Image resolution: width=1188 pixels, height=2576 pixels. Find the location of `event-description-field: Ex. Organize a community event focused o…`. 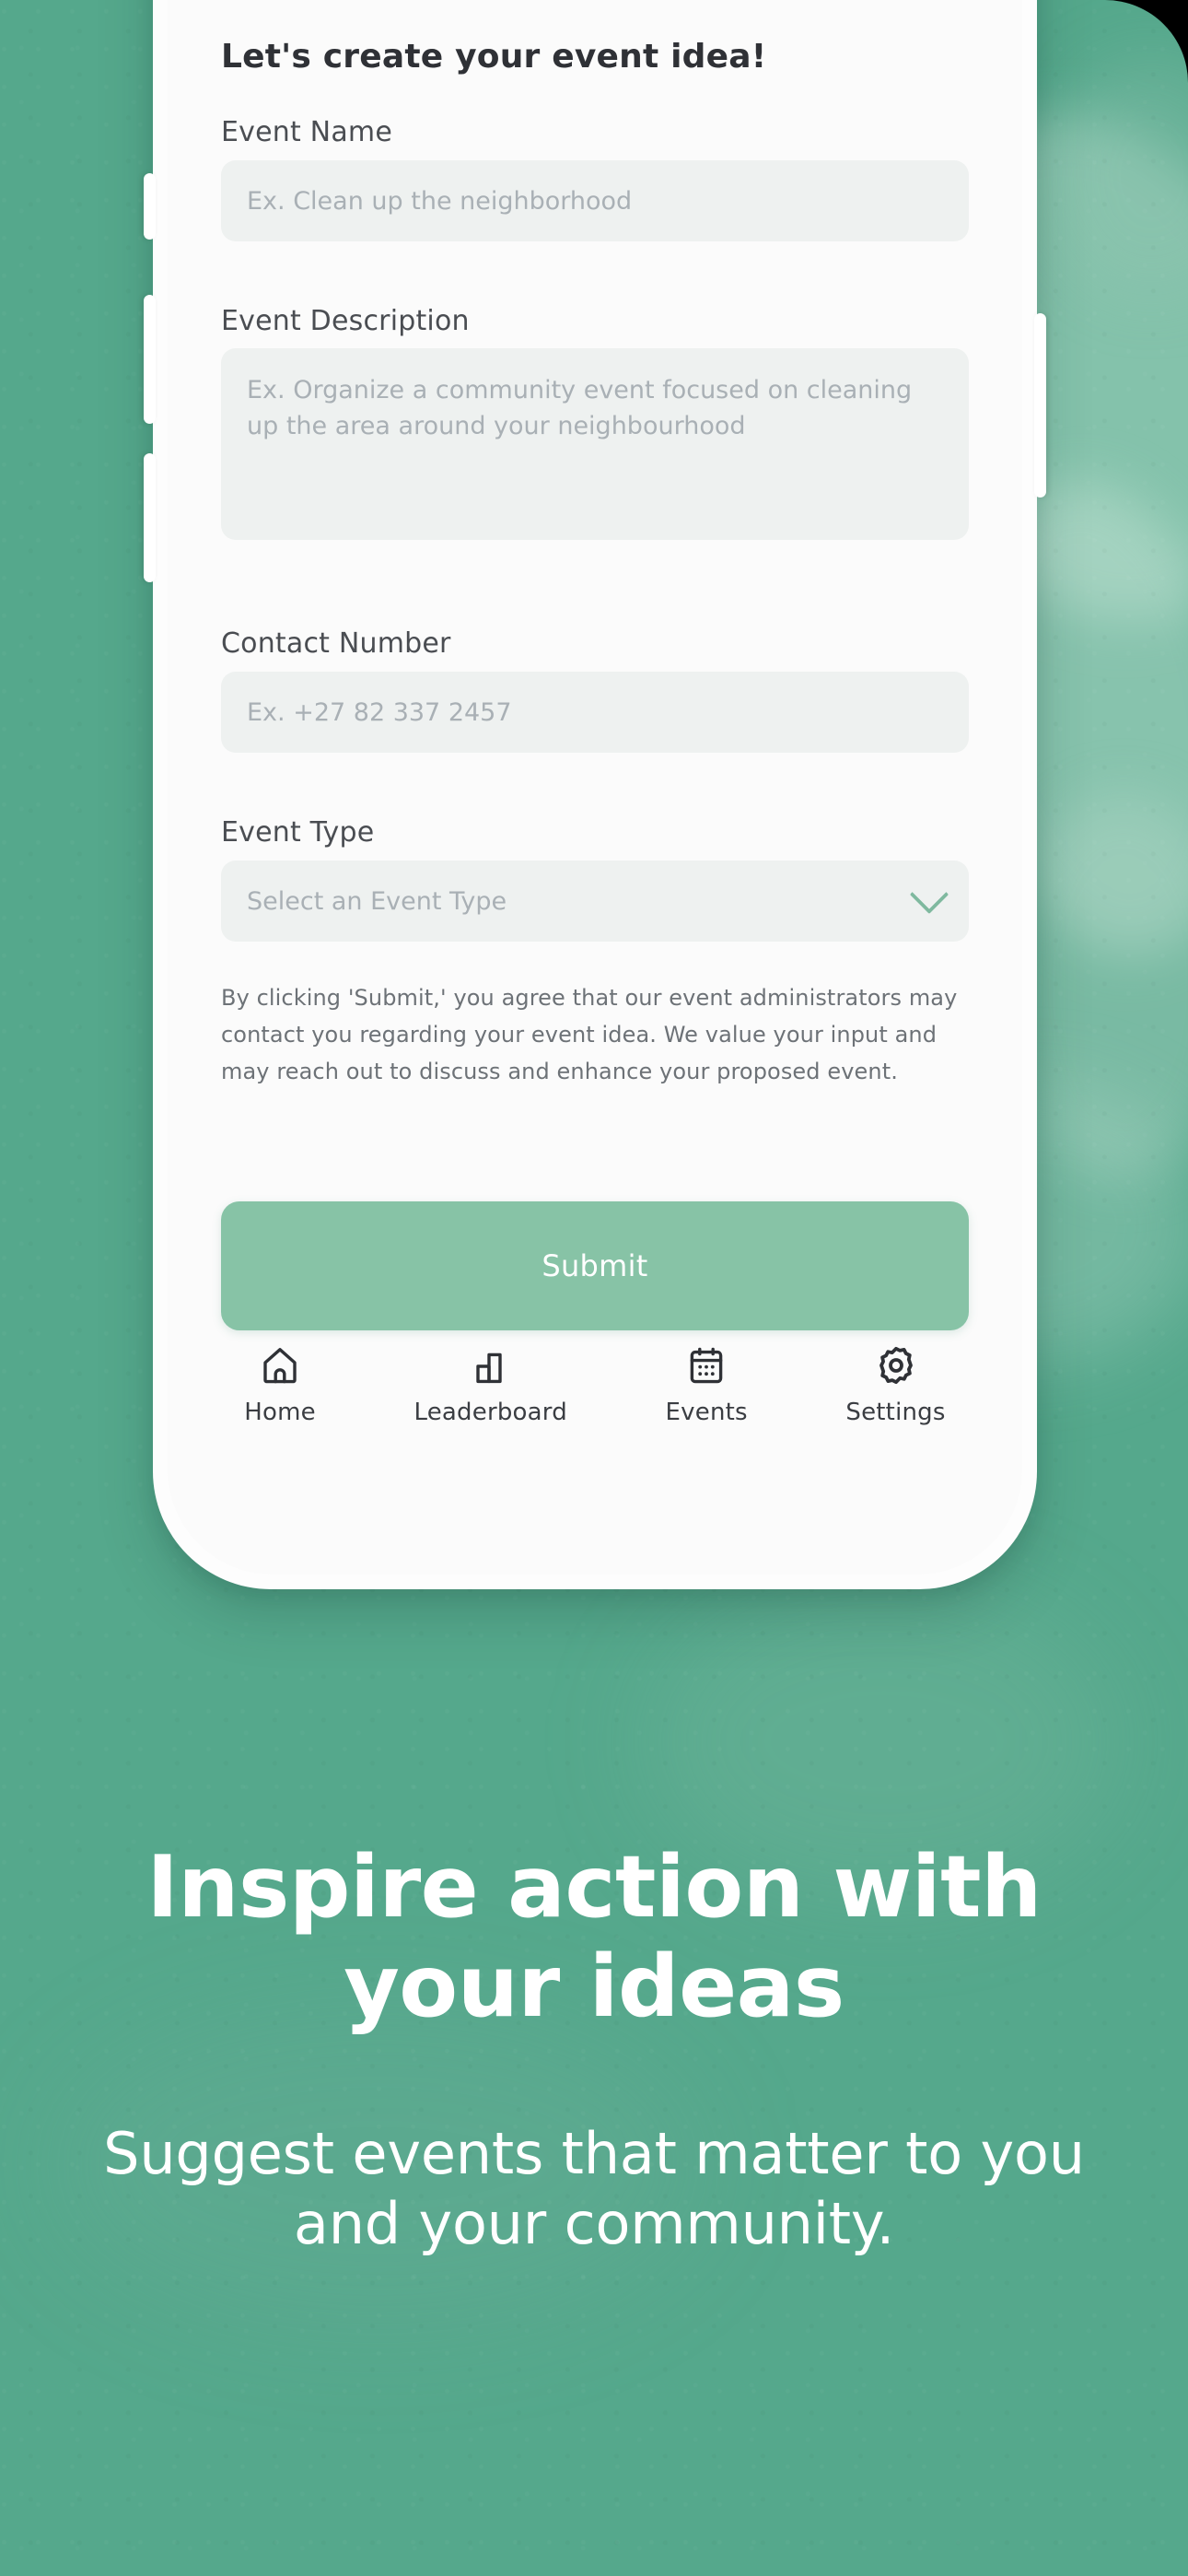

event-description-field: Ex. Organize a community event focused o… is located at coordinates (595, 444).